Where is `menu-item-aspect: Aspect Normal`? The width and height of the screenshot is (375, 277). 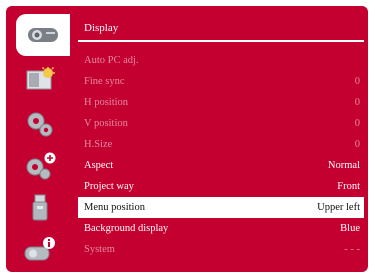
menu-item-aspect: Aspect Normal is located at coordinates (221, 165).